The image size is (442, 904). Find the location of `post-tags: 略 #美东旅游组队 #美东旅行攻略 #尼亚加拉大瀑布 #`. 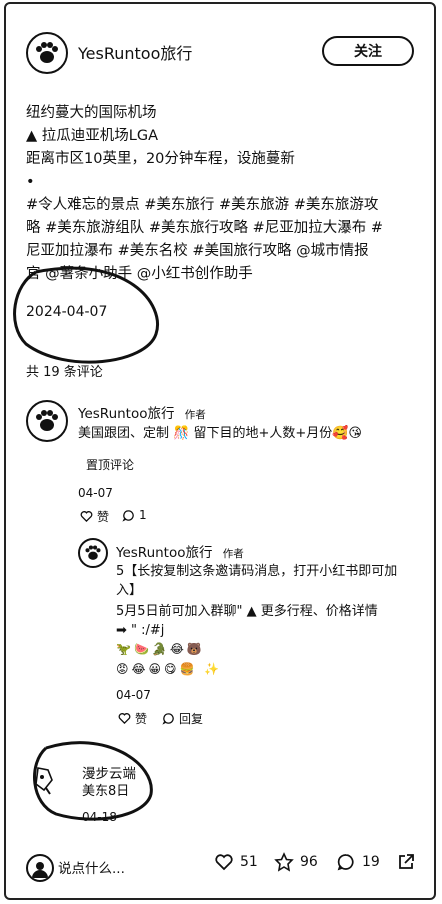

post-tags: 略 #美东旅游组队 #美东旅行攻略 #尼亚加拉大瀑布 # is located at coordinates (222, 228).